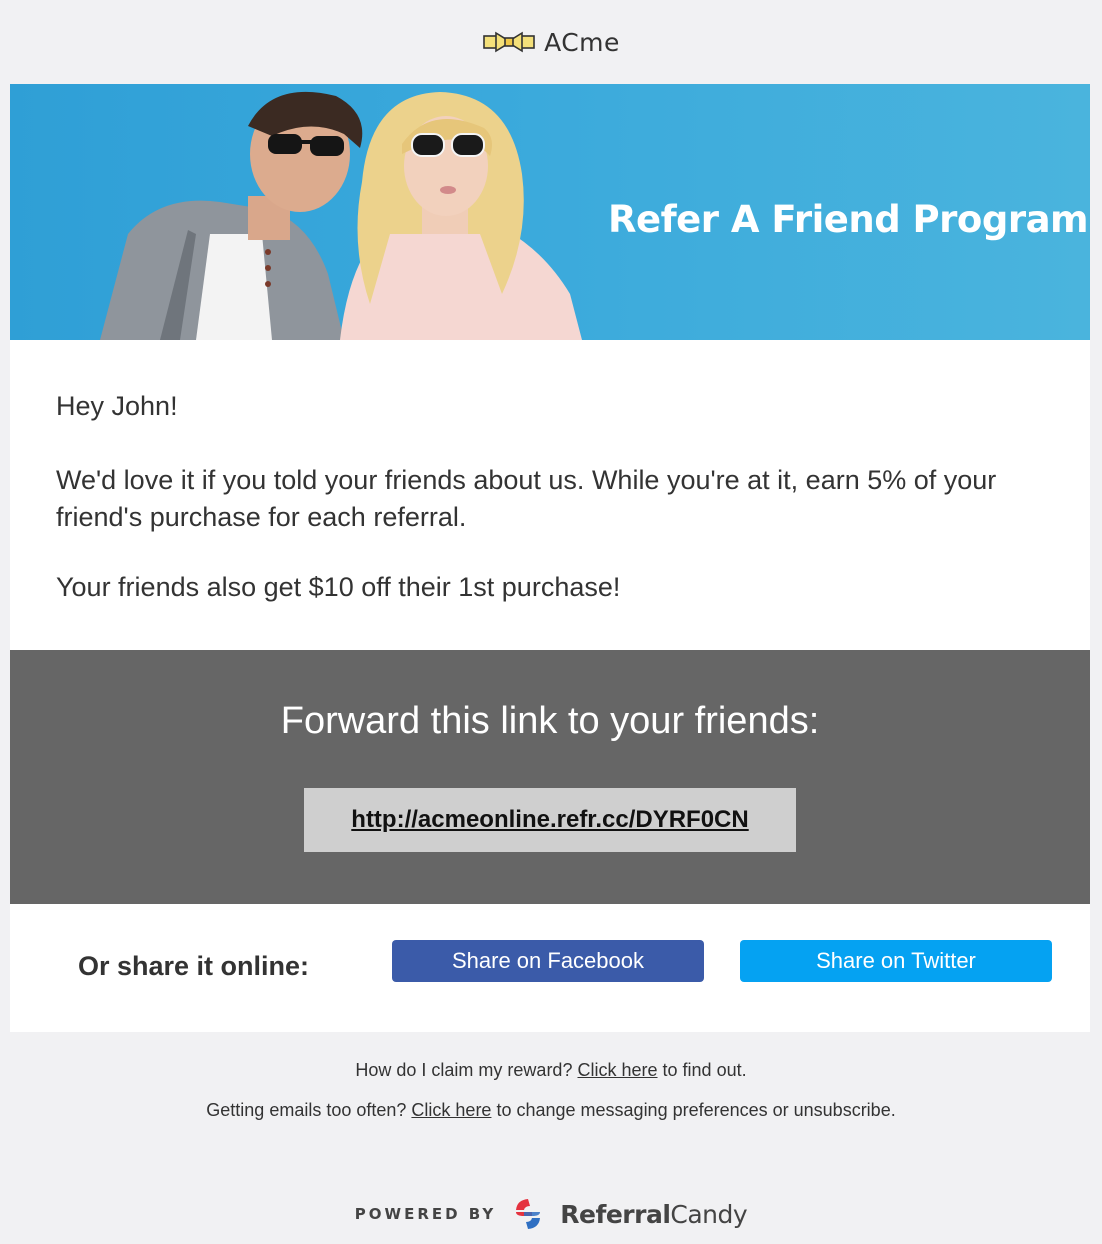 The image size is (1102, 1244). What do you see at coordinates (550, 721) in the screenshot?
I see `forward-link-heading: Forward this link to your friends:` at bounding box center [550, 721].